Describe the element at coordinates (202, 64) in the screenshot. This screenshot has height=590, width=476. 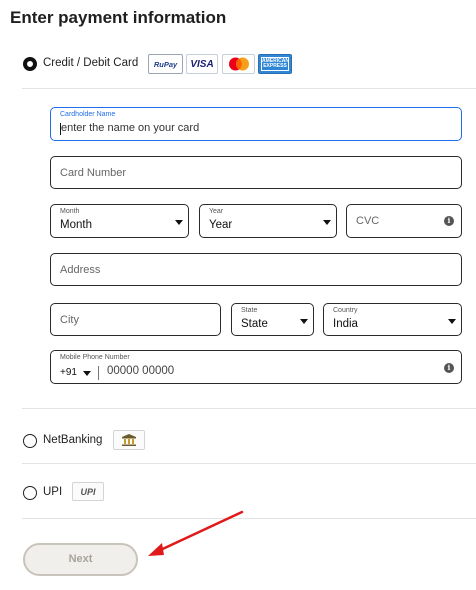
I see `visa-logo: VISA` at that location.